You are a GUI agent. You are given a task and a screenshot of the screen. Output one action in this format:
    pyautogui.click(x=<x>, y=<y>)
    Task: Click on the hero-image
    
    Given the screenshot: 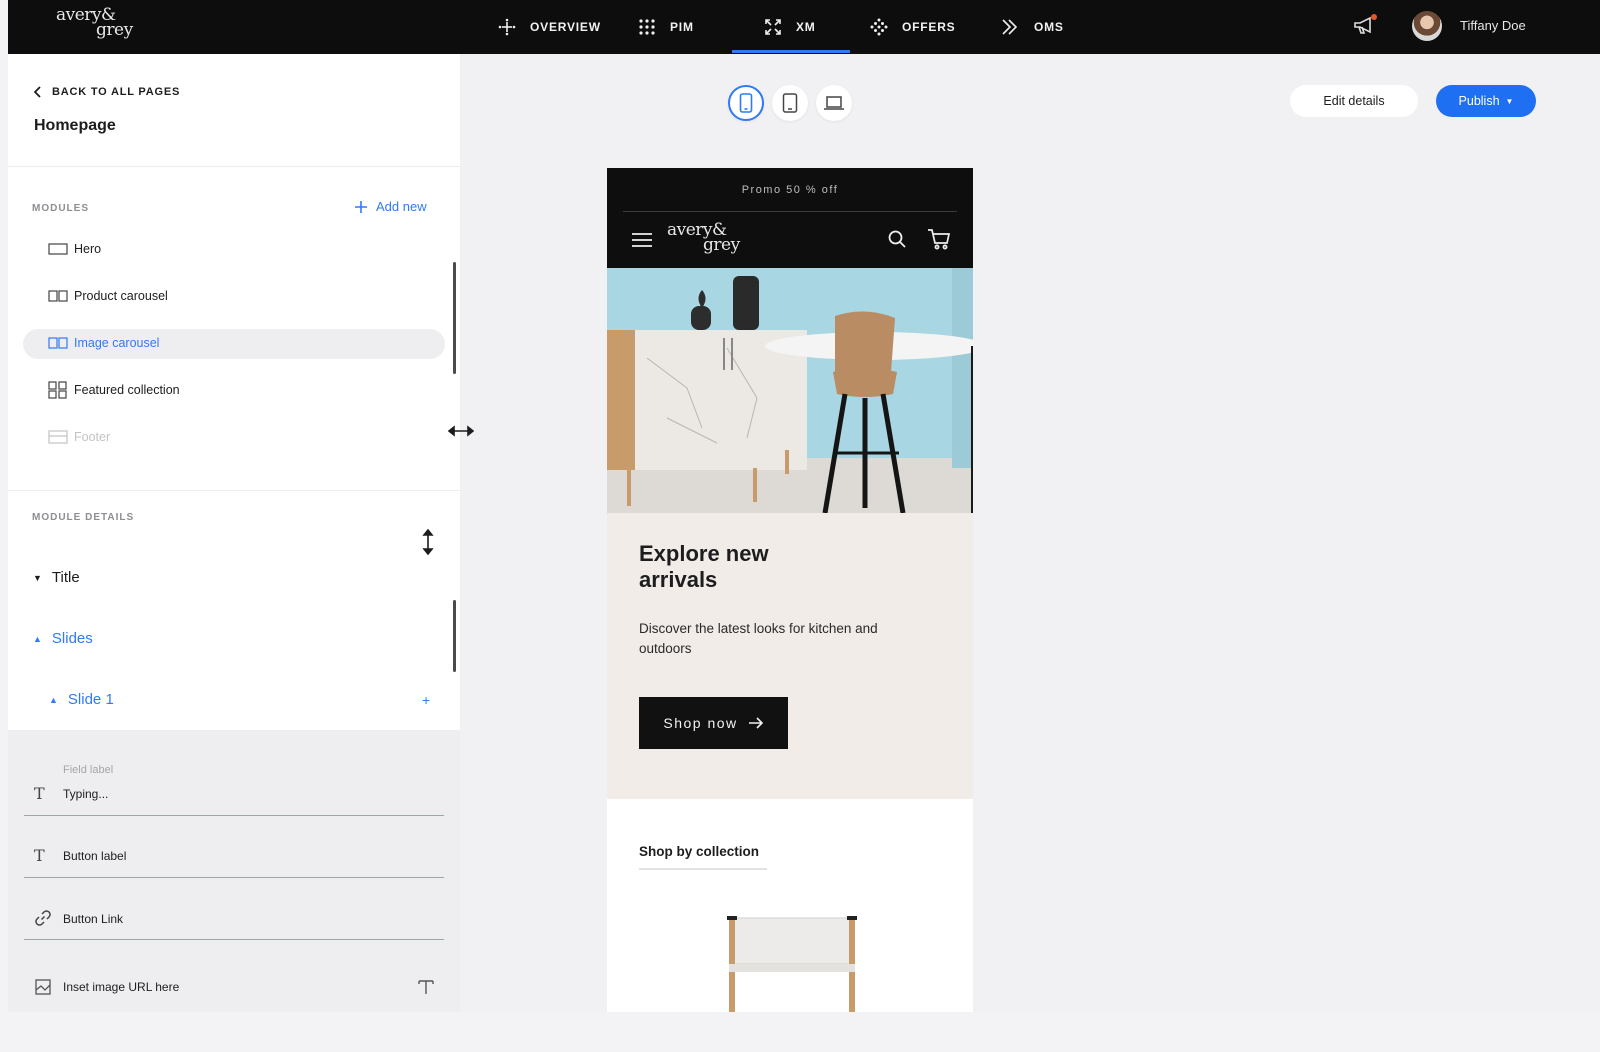 What is the action you would take?
    pyautogui.click(x=790, y=390)
    